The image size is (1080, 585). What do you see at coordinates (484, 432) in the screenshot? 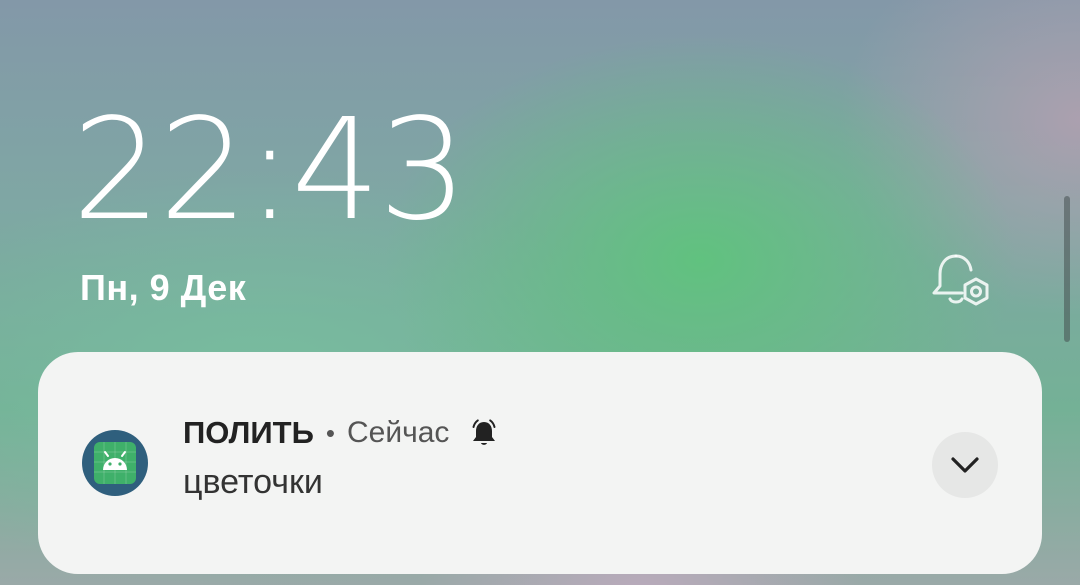
I see `bell-alert-icon` at bounding box center [484, 432].